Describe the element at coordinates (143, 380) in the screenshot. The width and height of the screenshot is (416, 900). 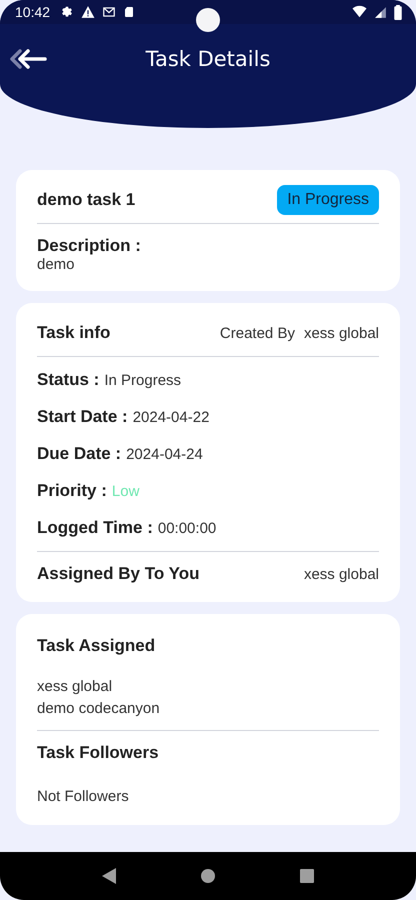
I see `field-value: In Progress` at that location.